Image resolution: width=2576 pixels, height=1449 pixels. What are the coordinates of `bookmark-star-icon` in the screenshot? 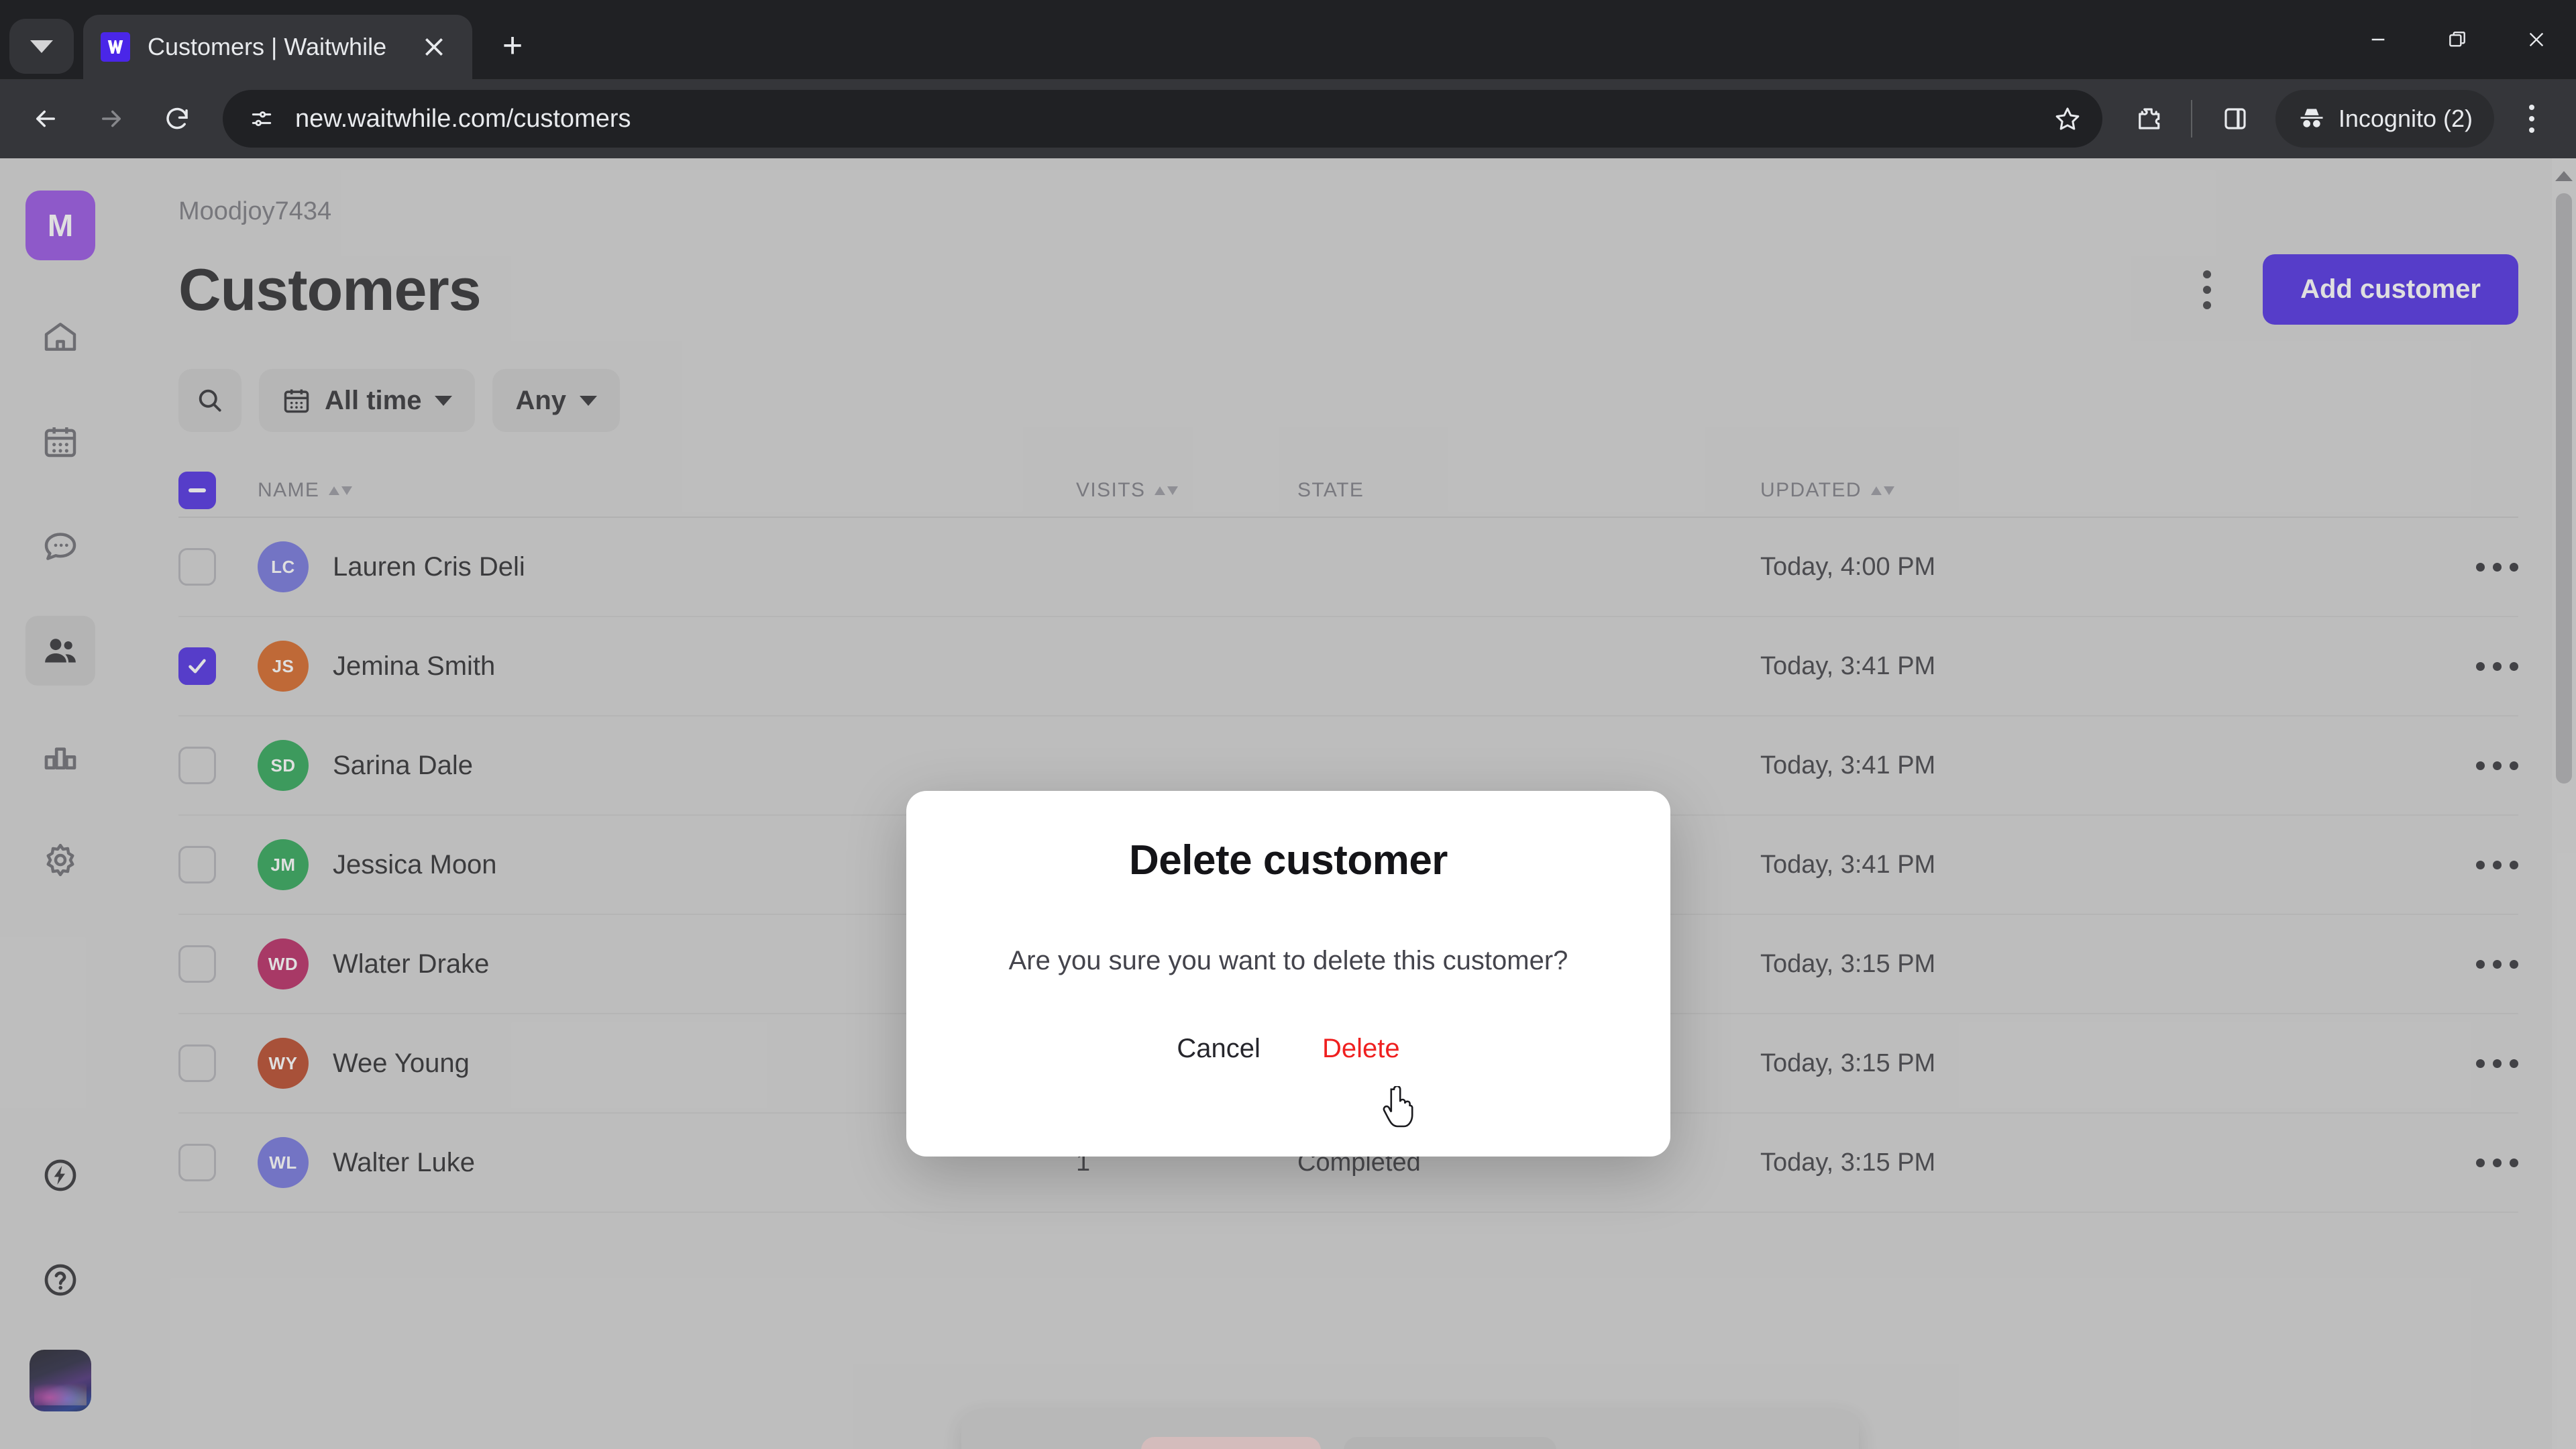 It's located at (2067, 118).